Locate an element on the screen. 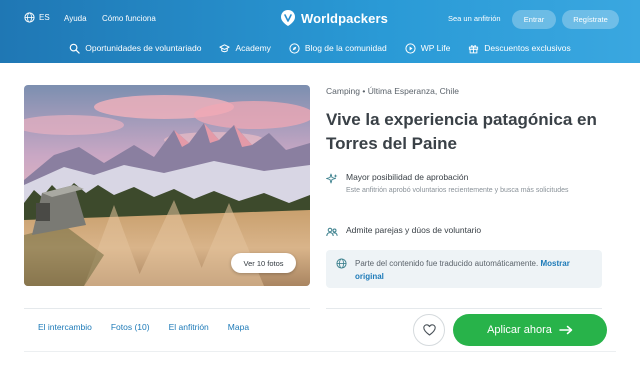  become-host-link: Sea un anfitrión is located at coordinates (474, 18).